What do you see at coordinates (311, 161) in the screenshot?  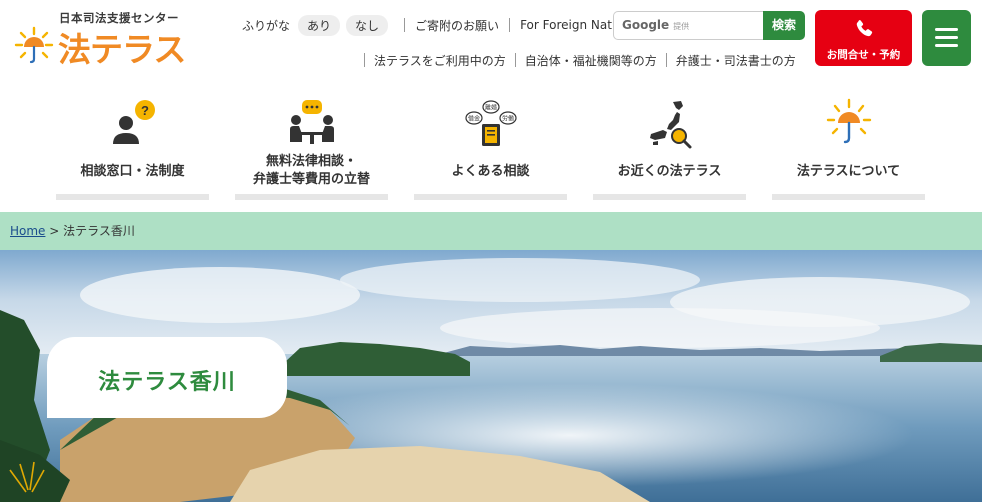 I see `nav-label: 無料法律相談・` at bounding box center [311, 161].